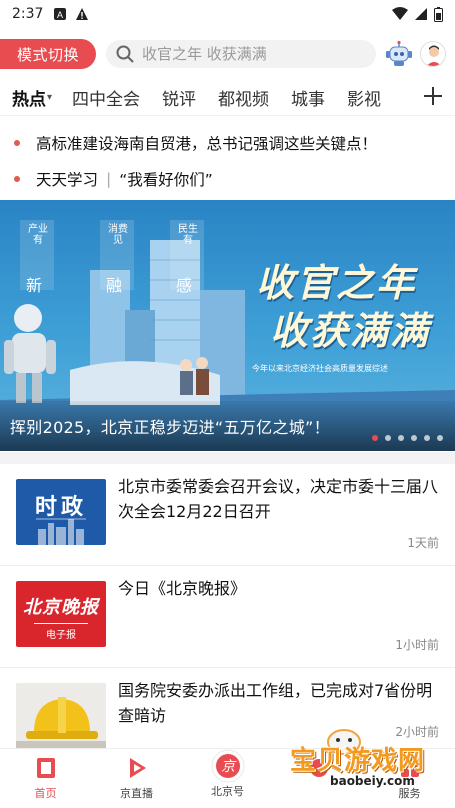  Describe the element at coordinates (227, 791) in the screenshot. I see `nav-label: 北京号` at that location.